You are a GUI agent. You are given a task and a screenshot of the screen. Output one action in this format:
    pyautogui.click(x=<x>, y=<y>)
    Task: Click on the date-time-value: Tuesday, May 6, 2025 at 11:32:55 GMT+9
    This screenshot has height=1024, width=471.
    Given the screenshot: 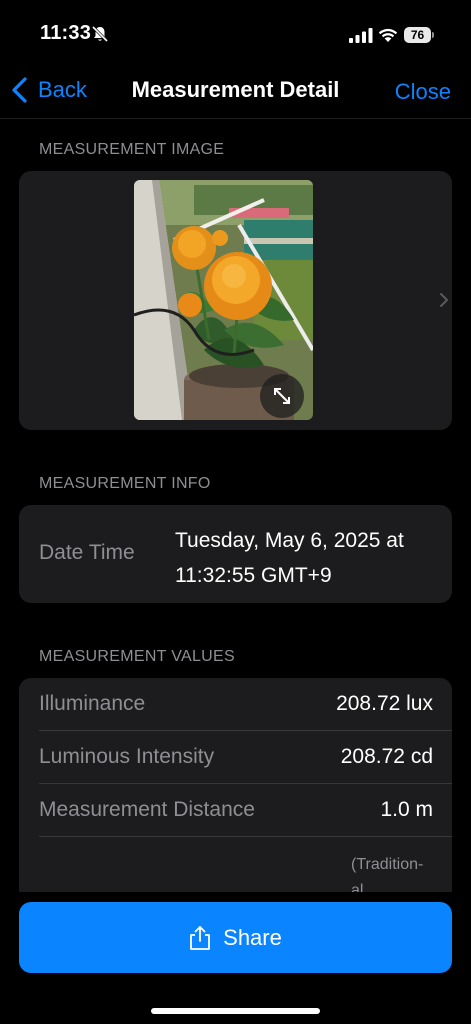 What is the action you would take?
    pyautogui.click(x=289, y=558)
    